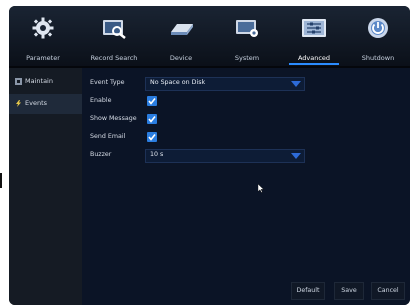  Describe the element at coordinates (314, 64) in the screenshot. I see `active-tab-indicator` at that location.